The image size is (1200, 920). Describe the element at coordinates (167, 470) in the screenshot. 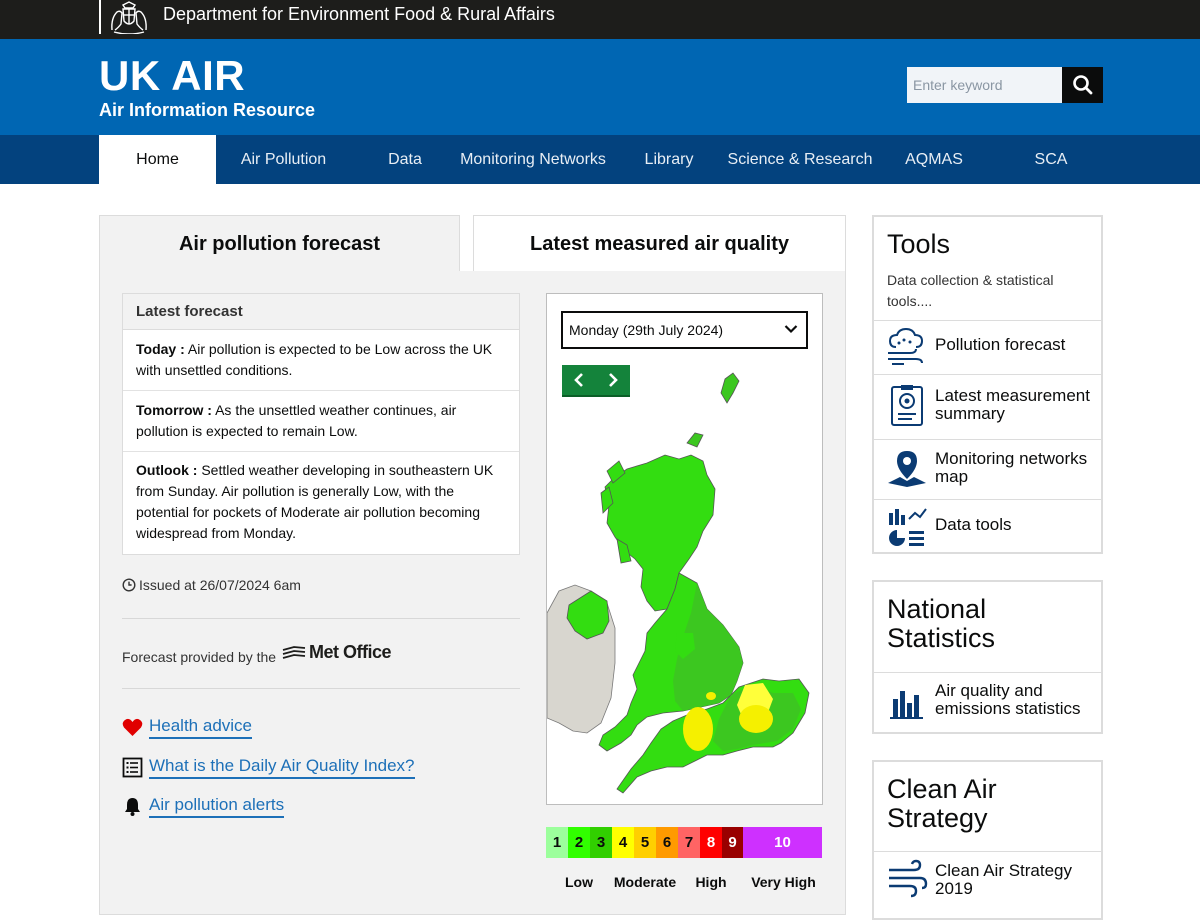

I see `forecast-outlook-term: Outlook :` at that location.